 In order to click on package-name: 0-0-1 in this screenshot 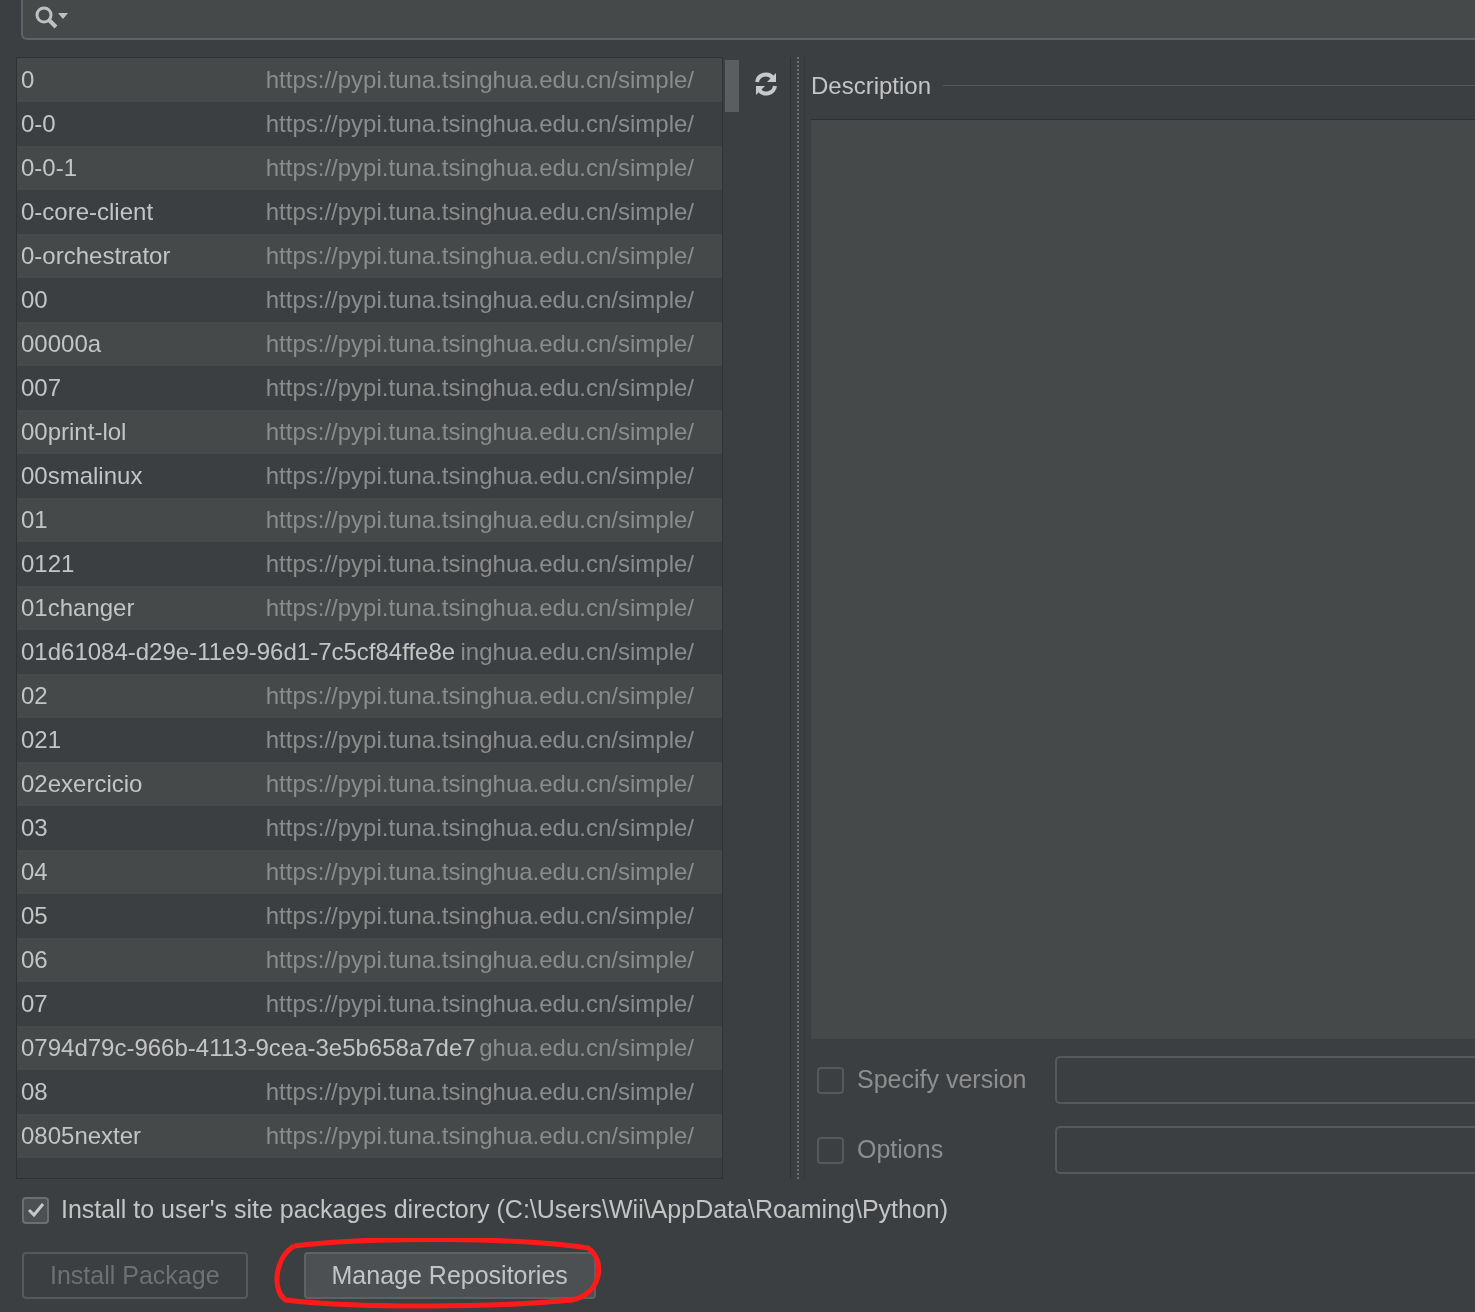, I will do `click(49, 168)`.